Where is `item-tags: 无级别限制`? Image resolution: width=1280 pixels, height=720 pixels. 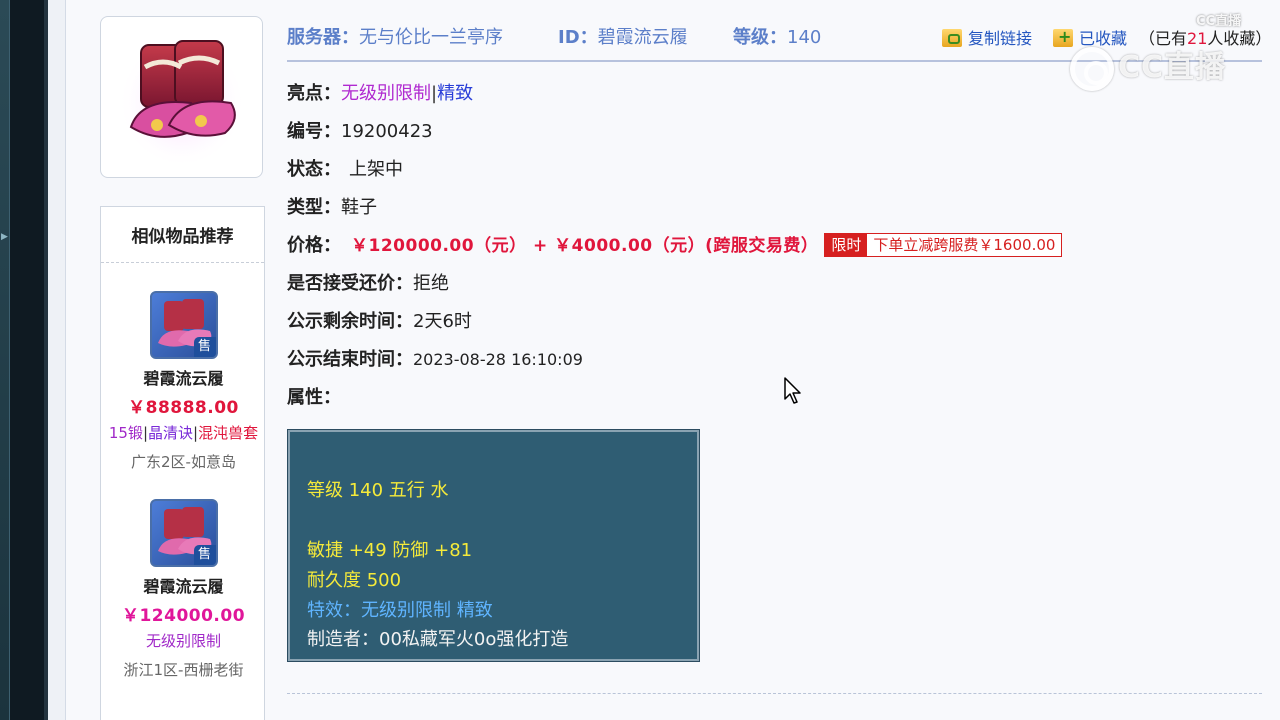 item-tags: 无级别限制 is located at coordinates (183, 640).